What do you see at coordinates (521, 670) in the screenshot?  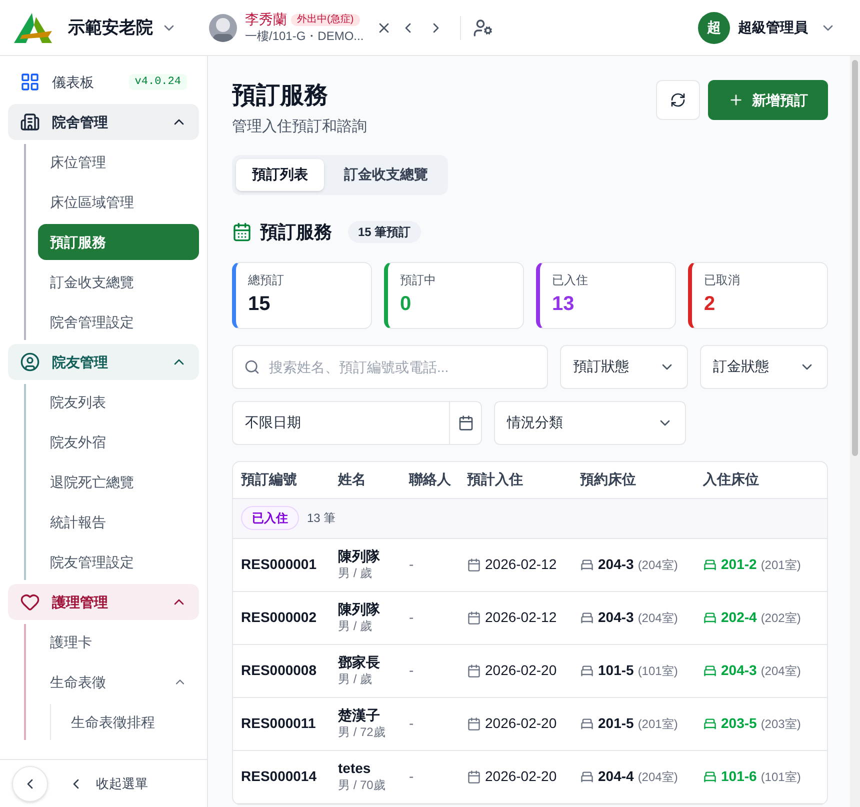 I see `table-cell-text: 2026-02-20` at bounding box center [521, 670].